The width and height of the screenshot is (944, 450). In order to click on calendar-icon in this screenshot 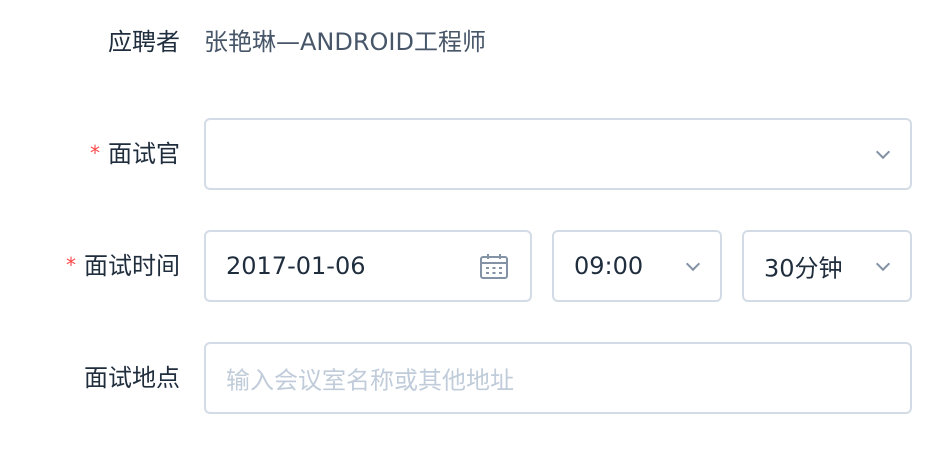, I will do `click(494, 266)`.